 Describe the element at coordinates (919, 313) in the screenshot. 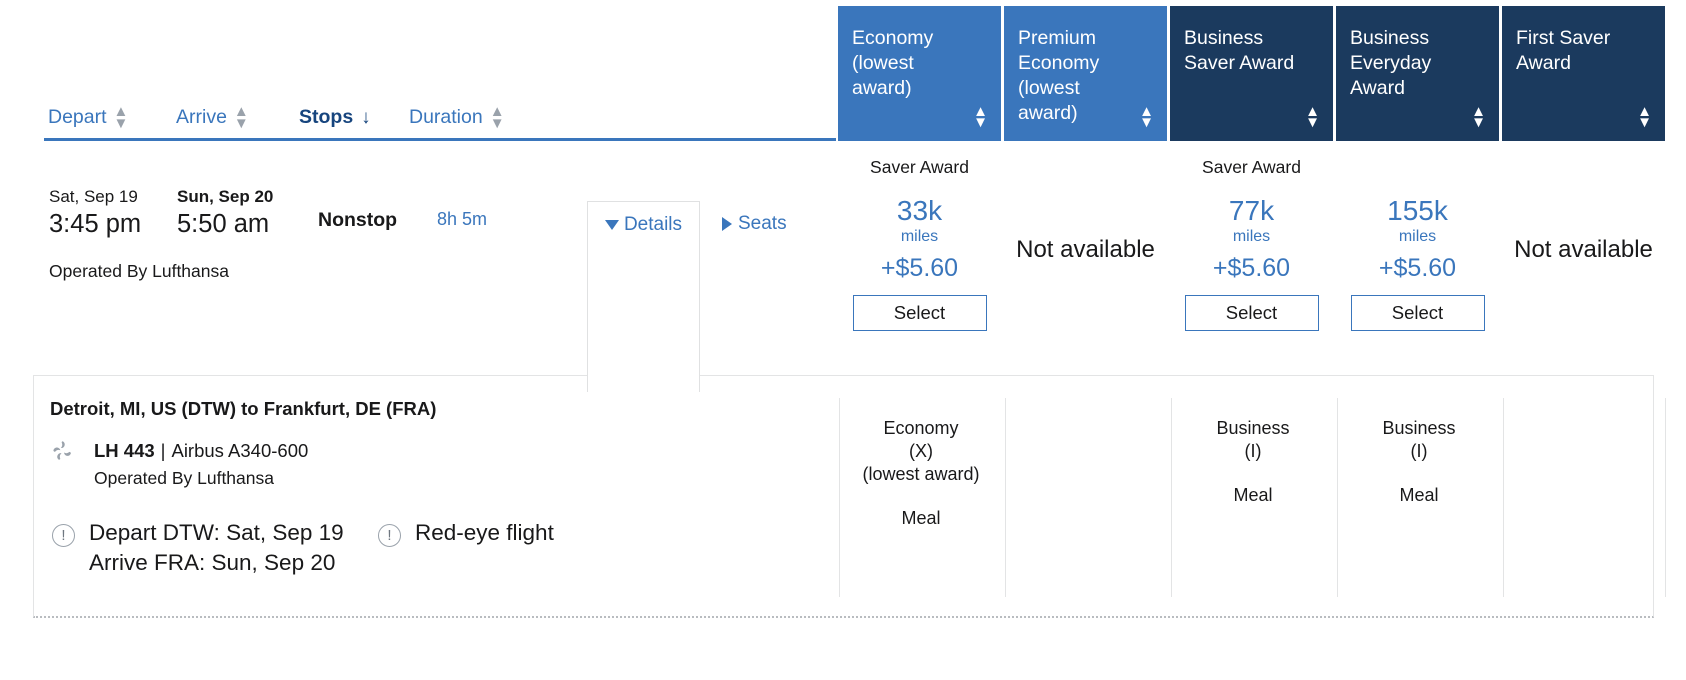

I see `select-button-economy: Select` at that location.